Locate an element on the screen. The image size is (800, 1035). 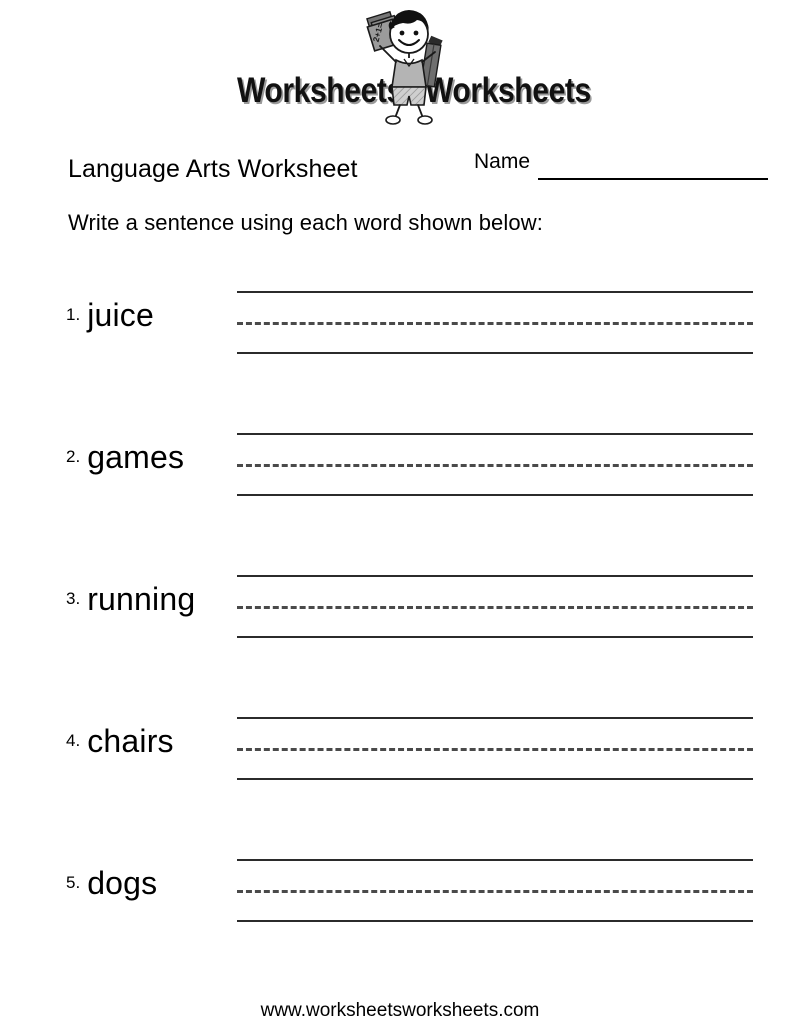
item-word: chairs is located at coordinates (130, 741).